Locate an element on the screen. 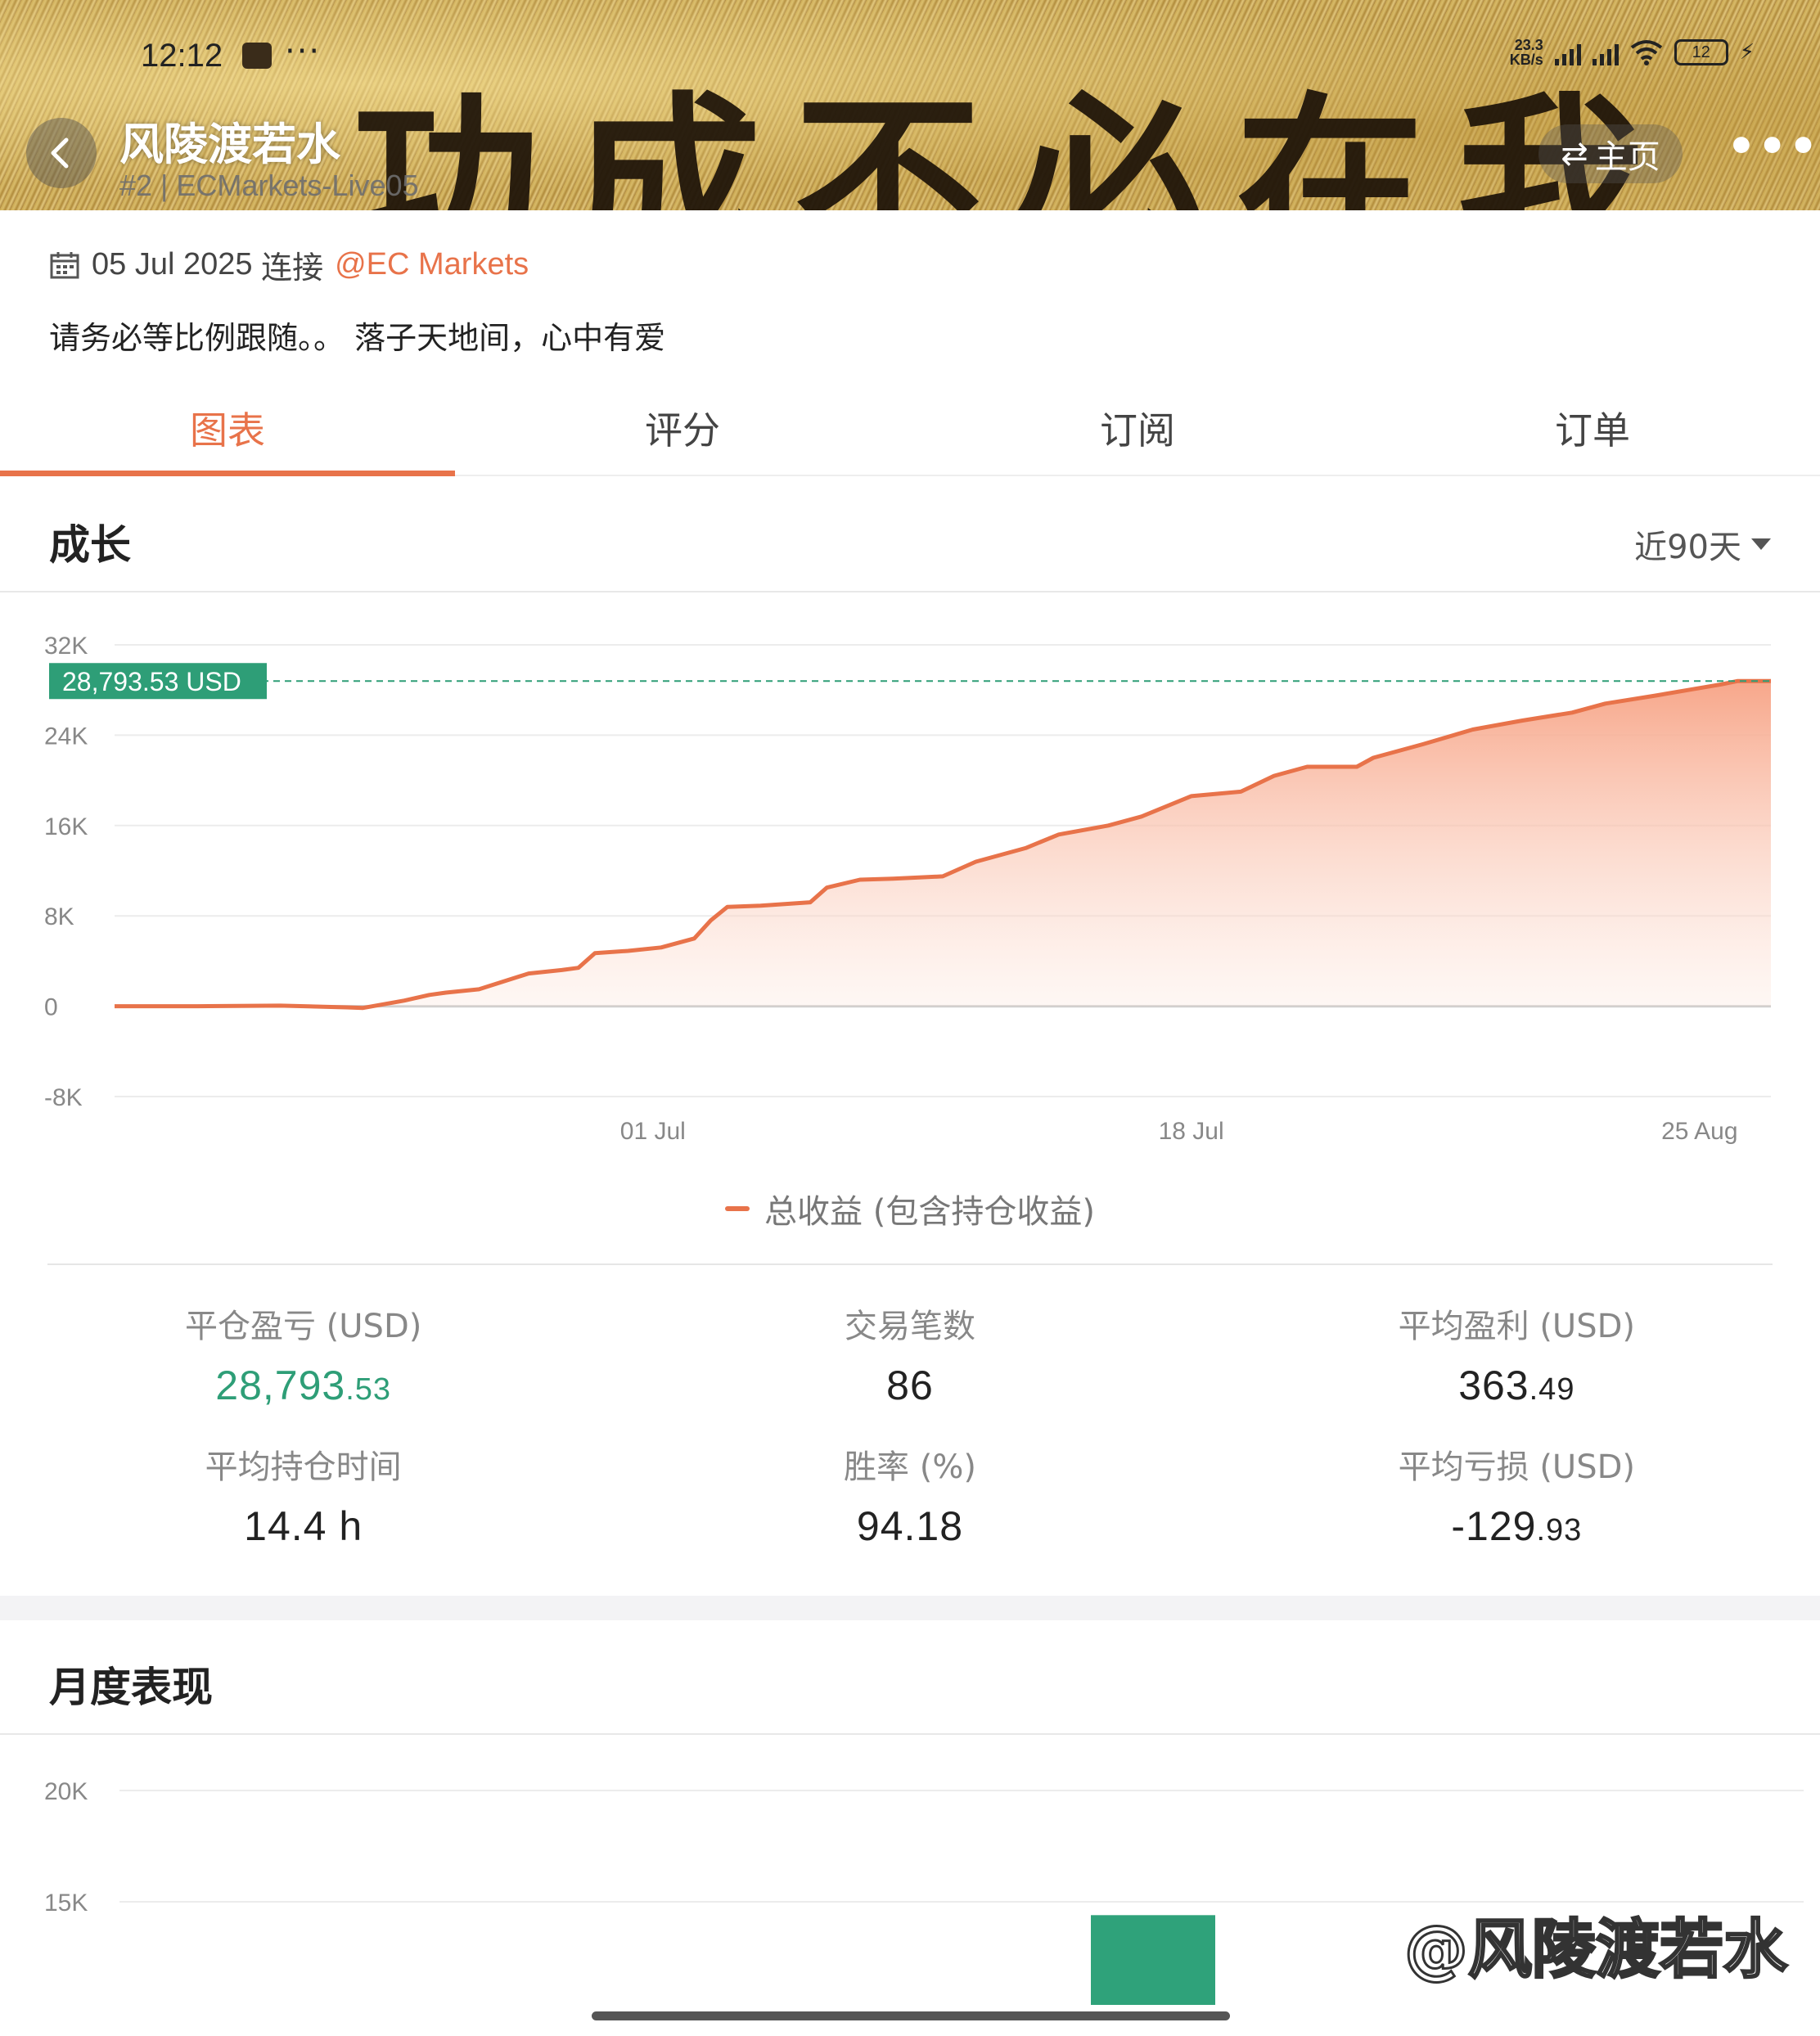  caret-down-icon is located at coordinates (1761, 544).